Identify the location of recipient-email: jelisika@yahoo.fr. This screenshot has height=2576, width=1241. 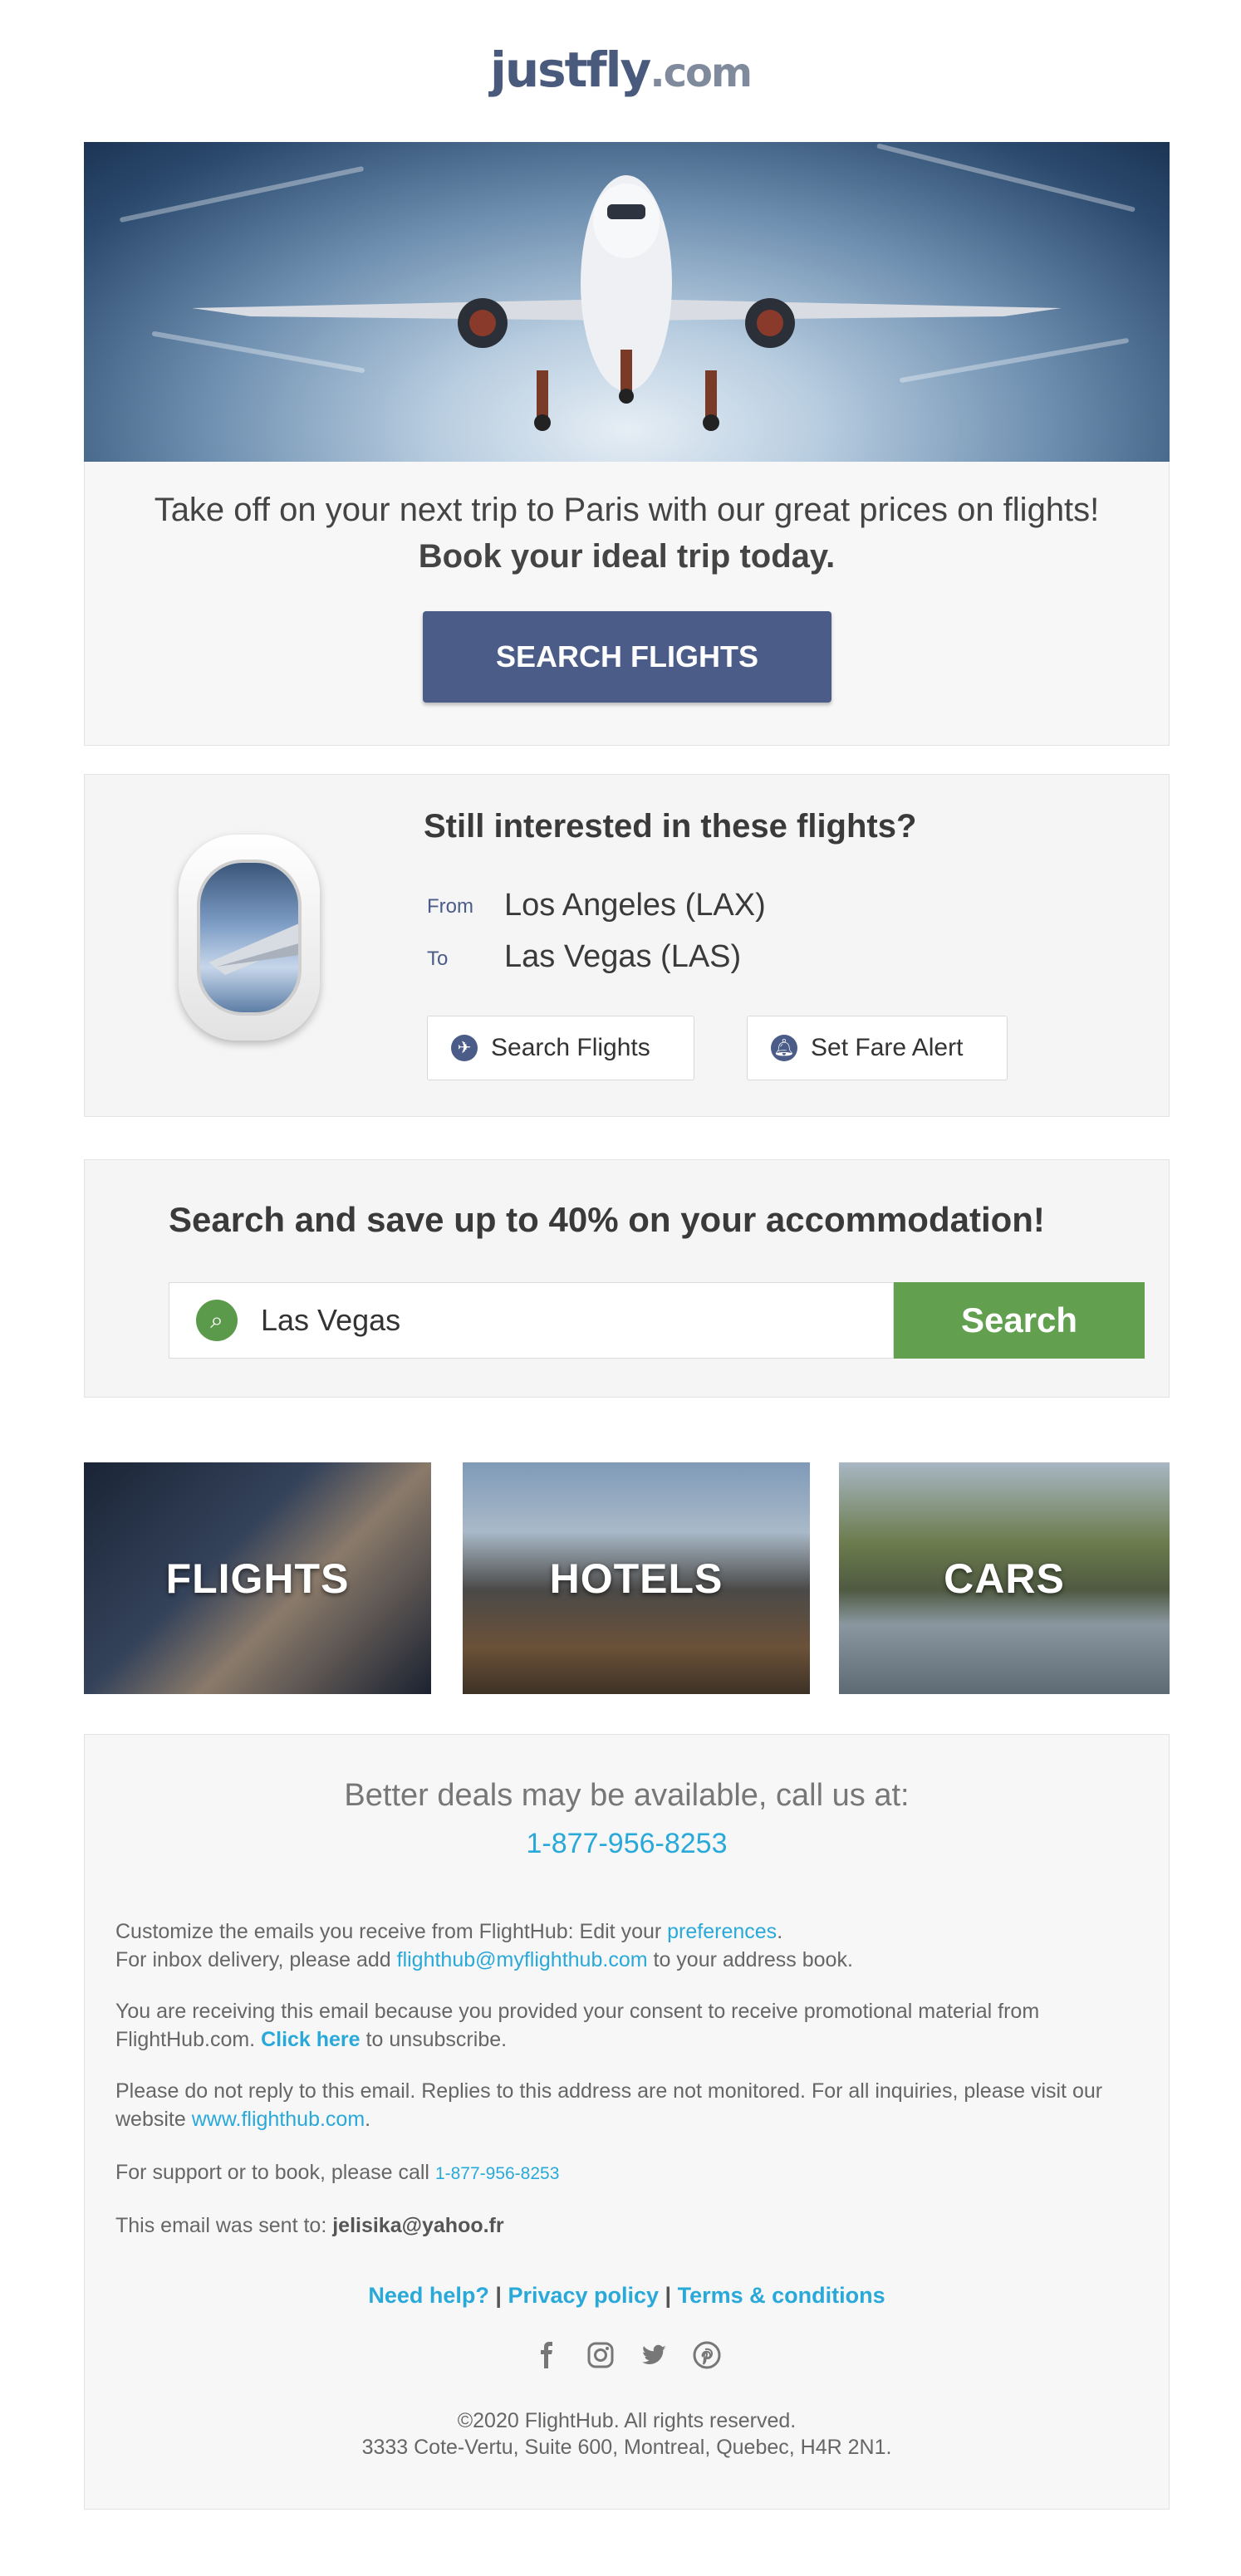
(418, 2226).